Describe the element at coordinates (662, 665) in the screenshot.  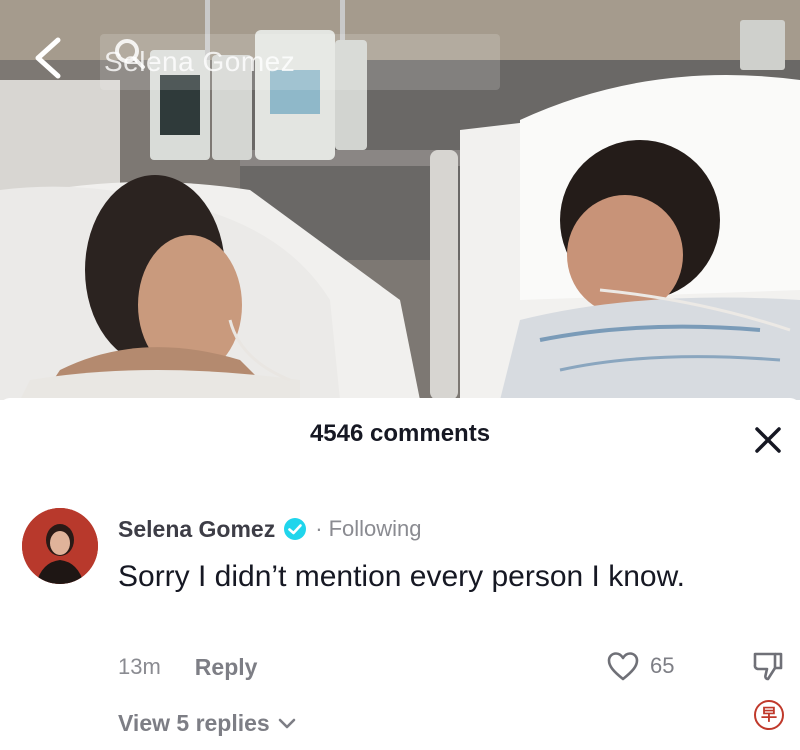
I see `like-count: 65` at that location.